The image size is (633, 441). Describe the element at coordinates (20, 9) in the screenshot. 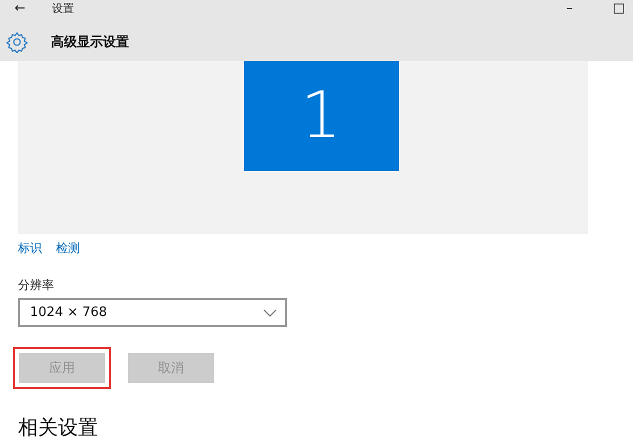

I see `back-button: ←` at that location.